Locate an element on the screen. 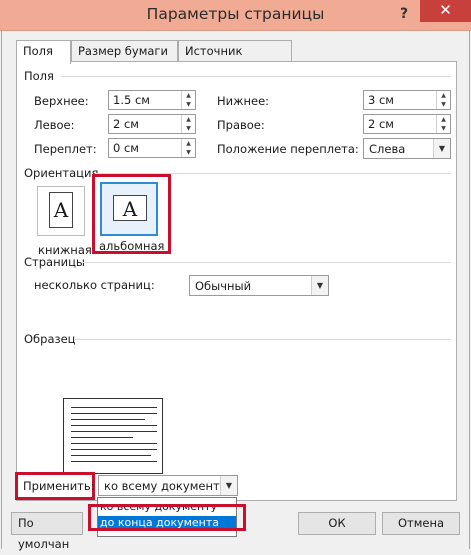 Image resolution: width=471 pixels, height=555 pixels. cancel-button: Отмена is located at coordinates (421, 523).